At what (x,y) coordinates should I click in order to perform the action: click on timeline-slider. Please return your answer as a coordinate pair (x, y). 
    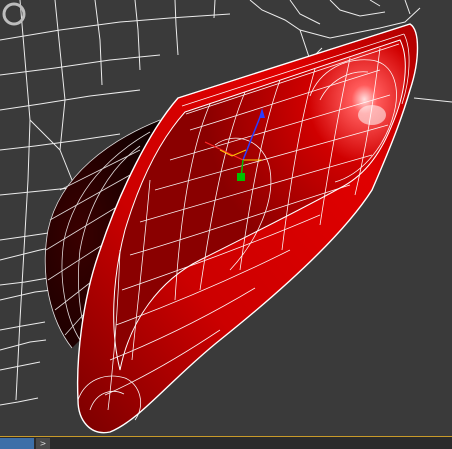
    Looking at the image, I should click on (17, 443).